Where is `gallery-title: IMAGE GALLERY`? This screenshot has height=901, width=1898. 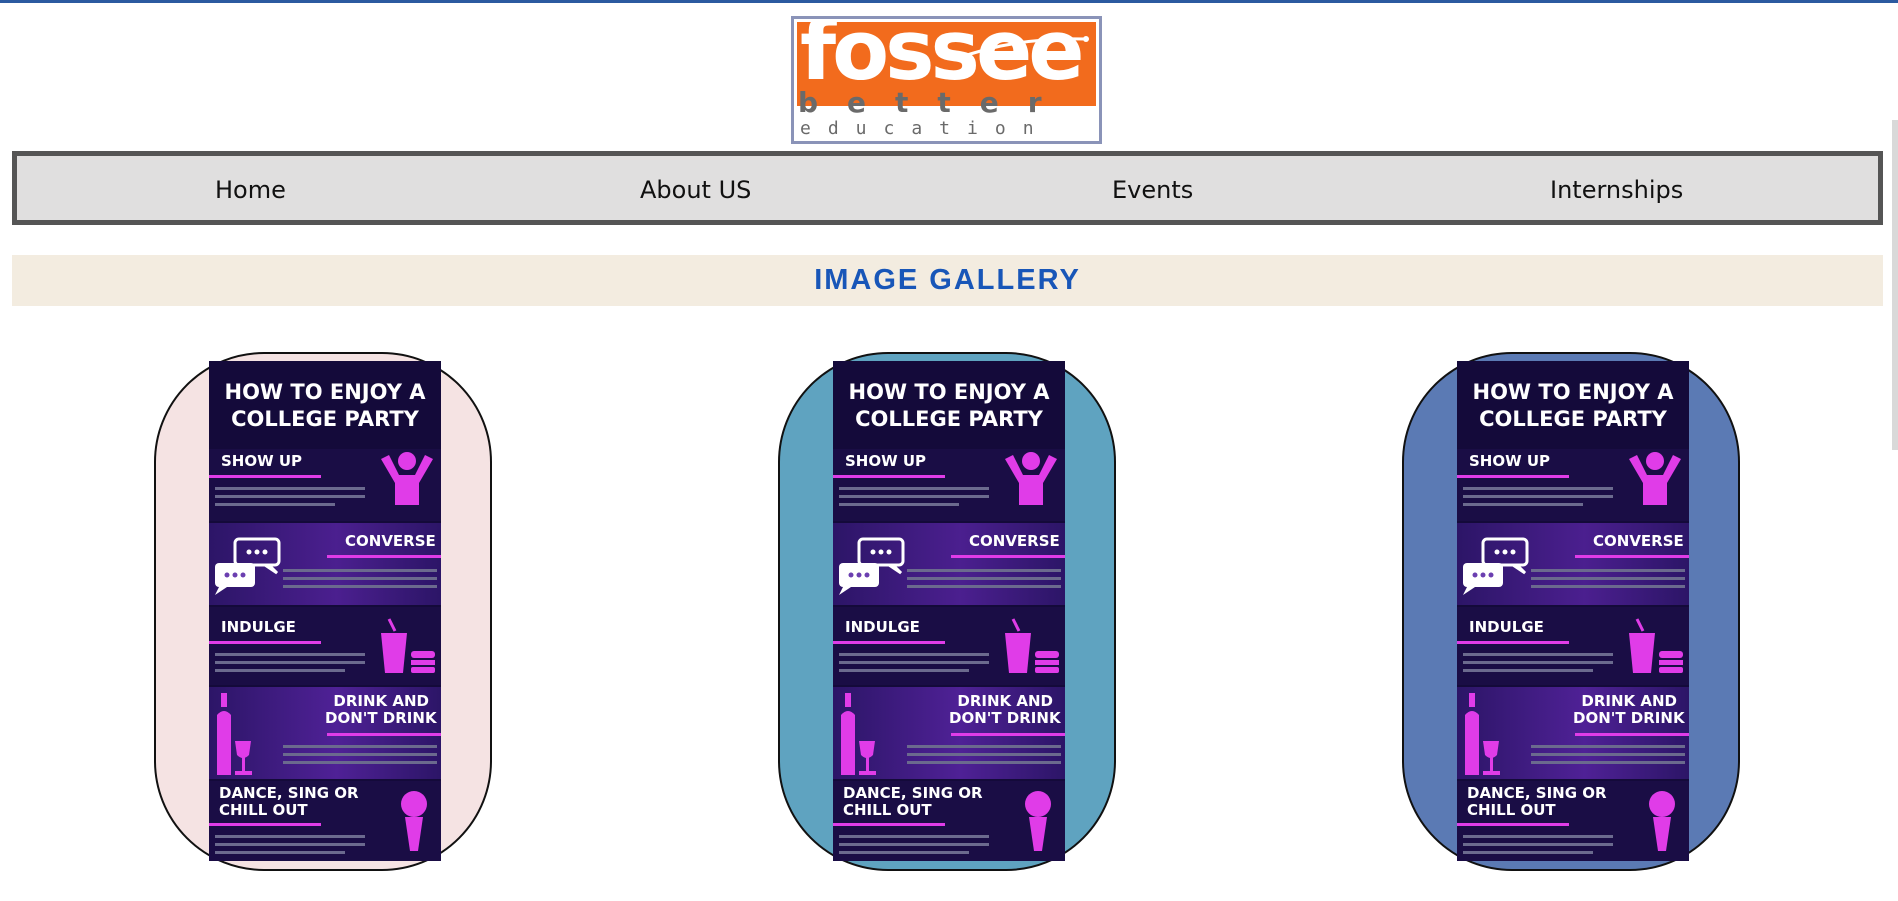
gallery-title: IMAGE GALLERY is located at coordinates (947, 280).